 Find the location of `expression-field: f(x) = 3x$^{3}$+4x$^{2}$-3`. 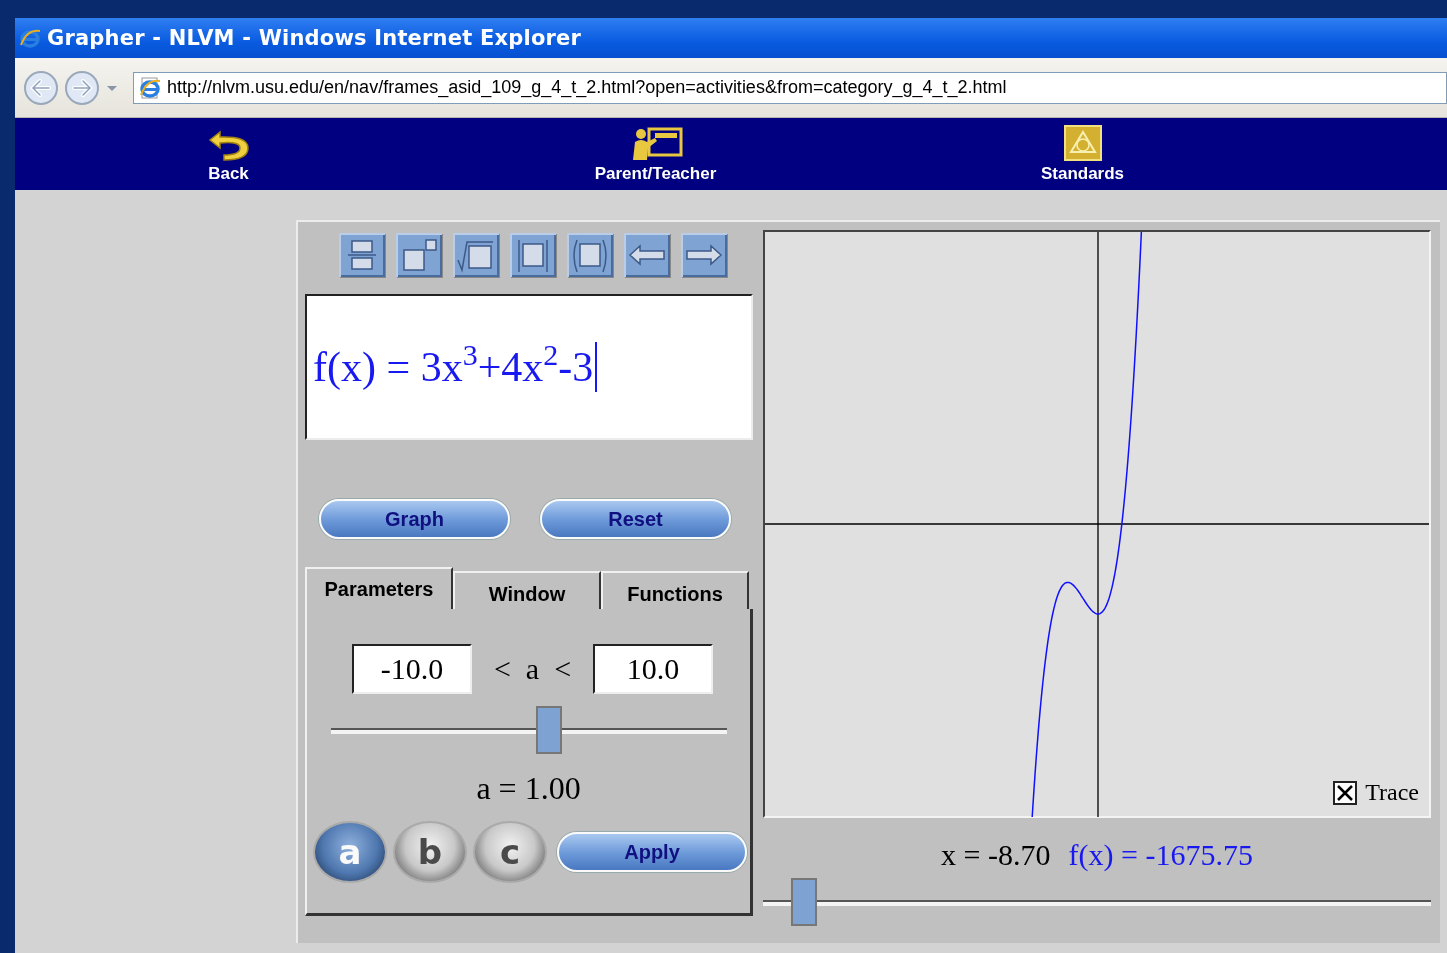

expression-field: f(x) = 3x$^{3}$+4x$^{2}$-3 is located at coordinates (529, 367).